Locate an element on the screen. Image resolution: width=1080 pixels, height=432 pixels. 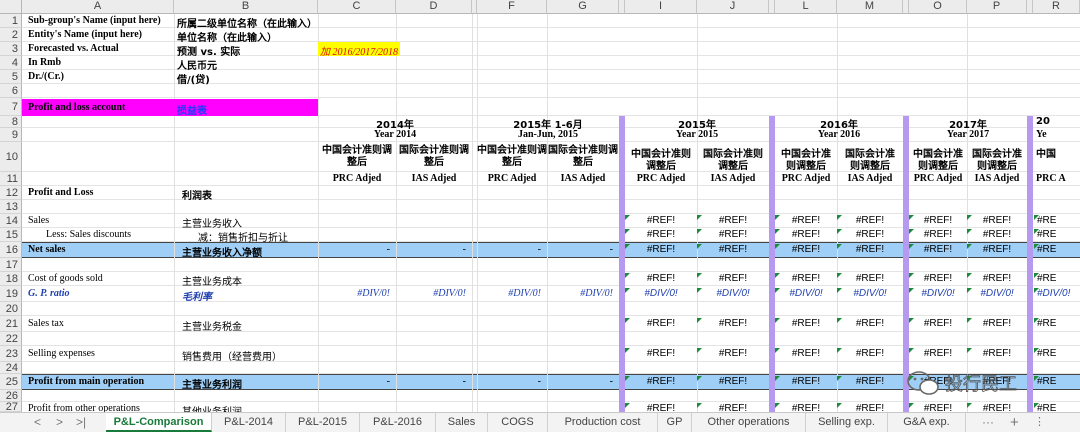
tab-pl-2014: P&L-2014 is located at coordinates (249, 422).